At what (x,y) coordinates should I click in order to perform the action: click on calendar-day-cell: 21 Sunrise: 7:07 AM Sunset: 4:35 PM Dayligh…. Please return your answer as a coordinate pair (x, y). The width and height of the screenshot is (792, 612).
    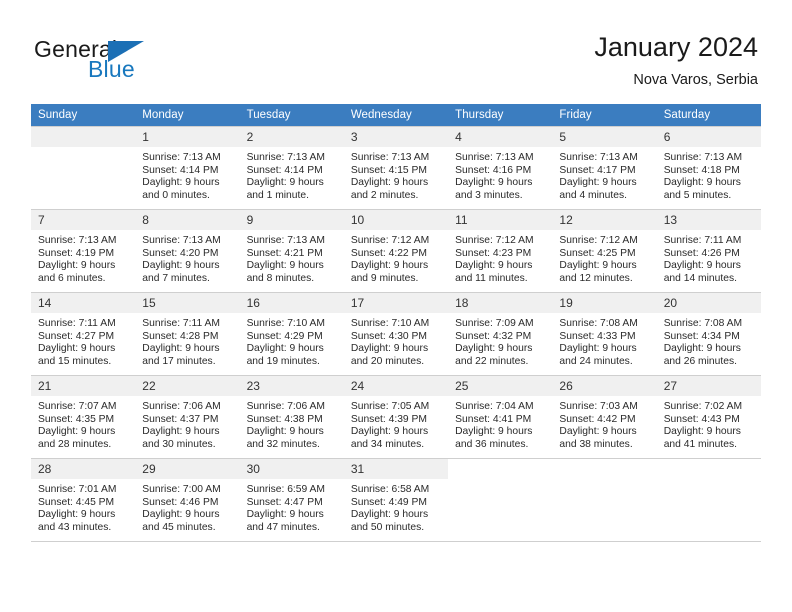
    Looking at the image, I should click on (83, 417).